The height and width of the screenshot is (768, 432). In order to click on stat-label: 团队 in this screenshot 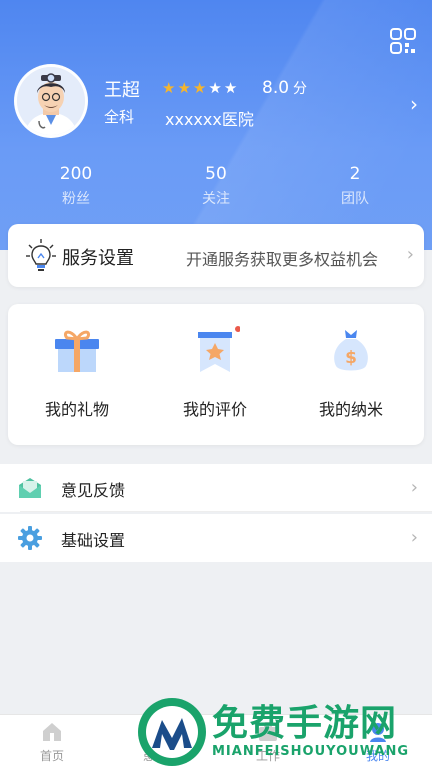, I will do `click(355, 199)`.